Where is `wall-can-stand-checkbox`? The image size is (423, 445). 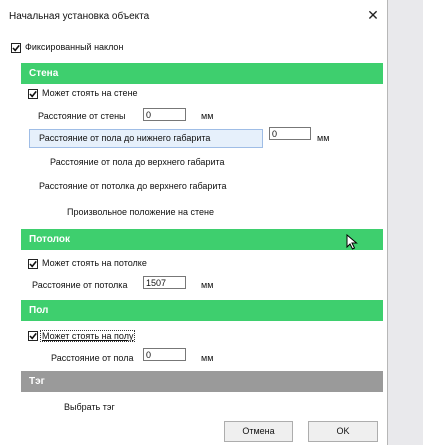 wall-can-stand-checkbox is located at coordinates (33, 94).